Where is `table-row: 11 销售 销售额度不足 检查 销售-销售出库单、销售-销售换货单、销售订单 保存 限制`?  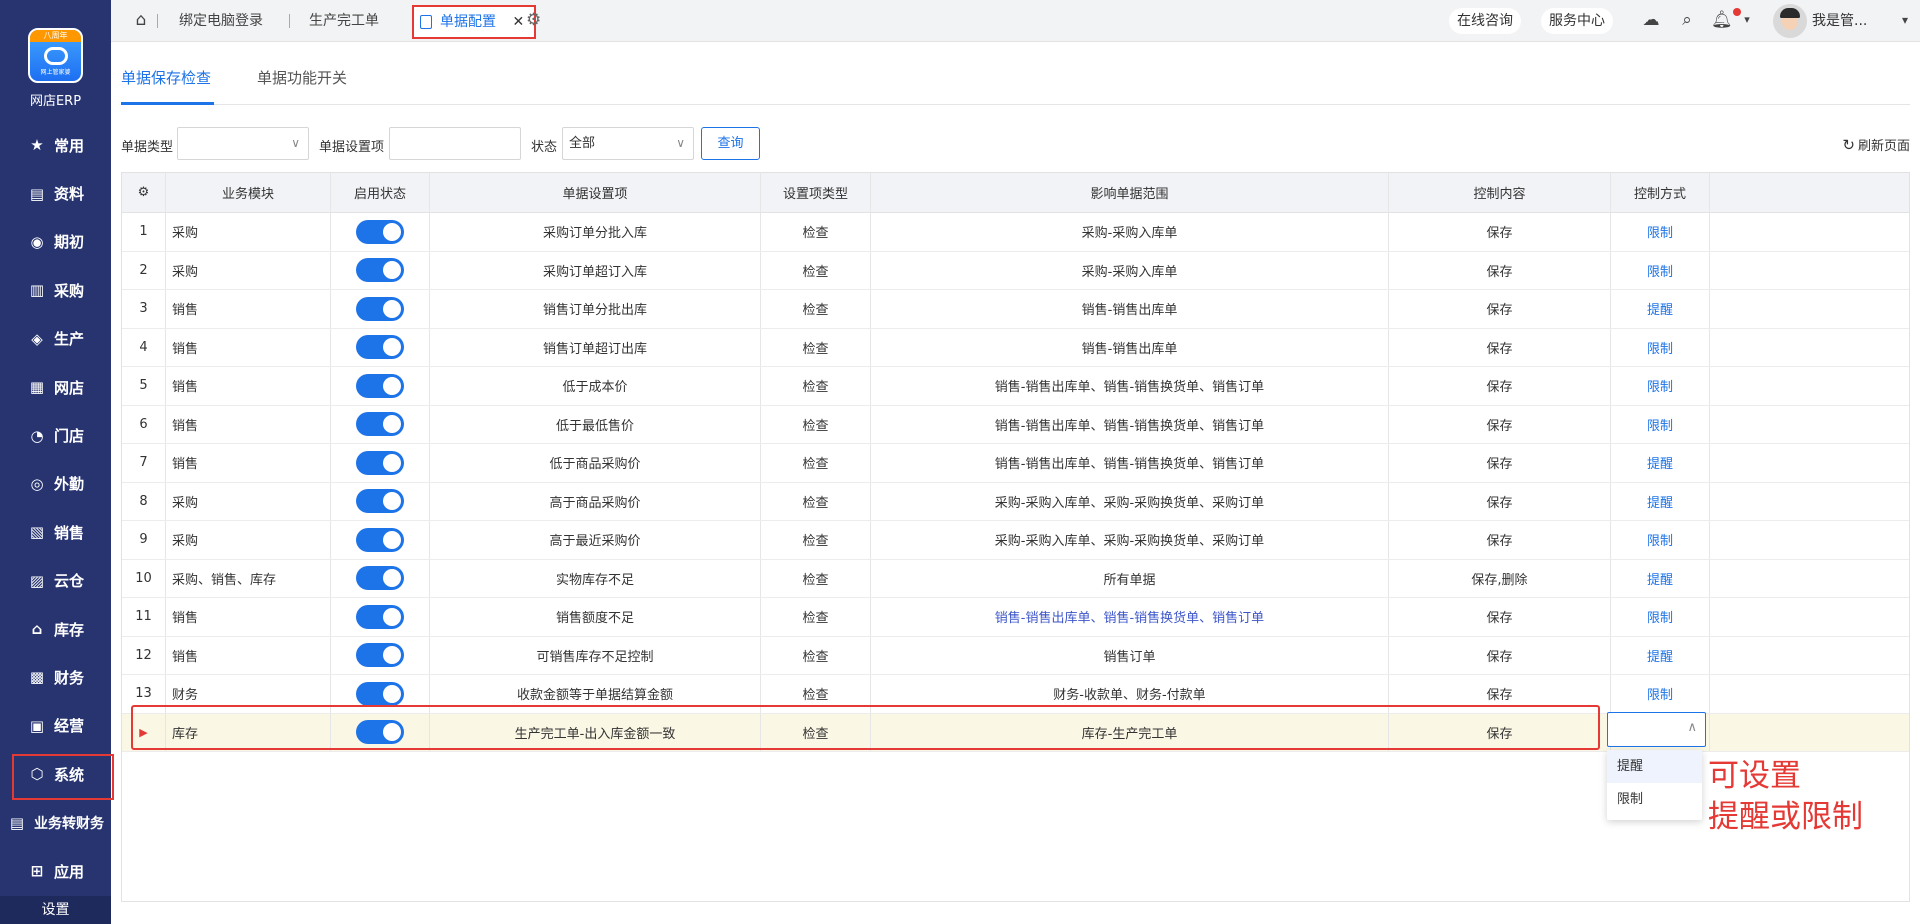
table-row: 11 销售 销售额度不足 检查 销售-销售出库单、销售-销售换货单、销售订单 保存 限制 is located at coordinates (1015, 617).